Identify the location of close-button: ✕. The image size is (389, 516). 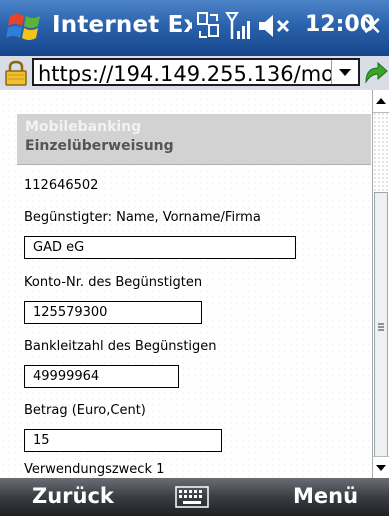
(372, 27).